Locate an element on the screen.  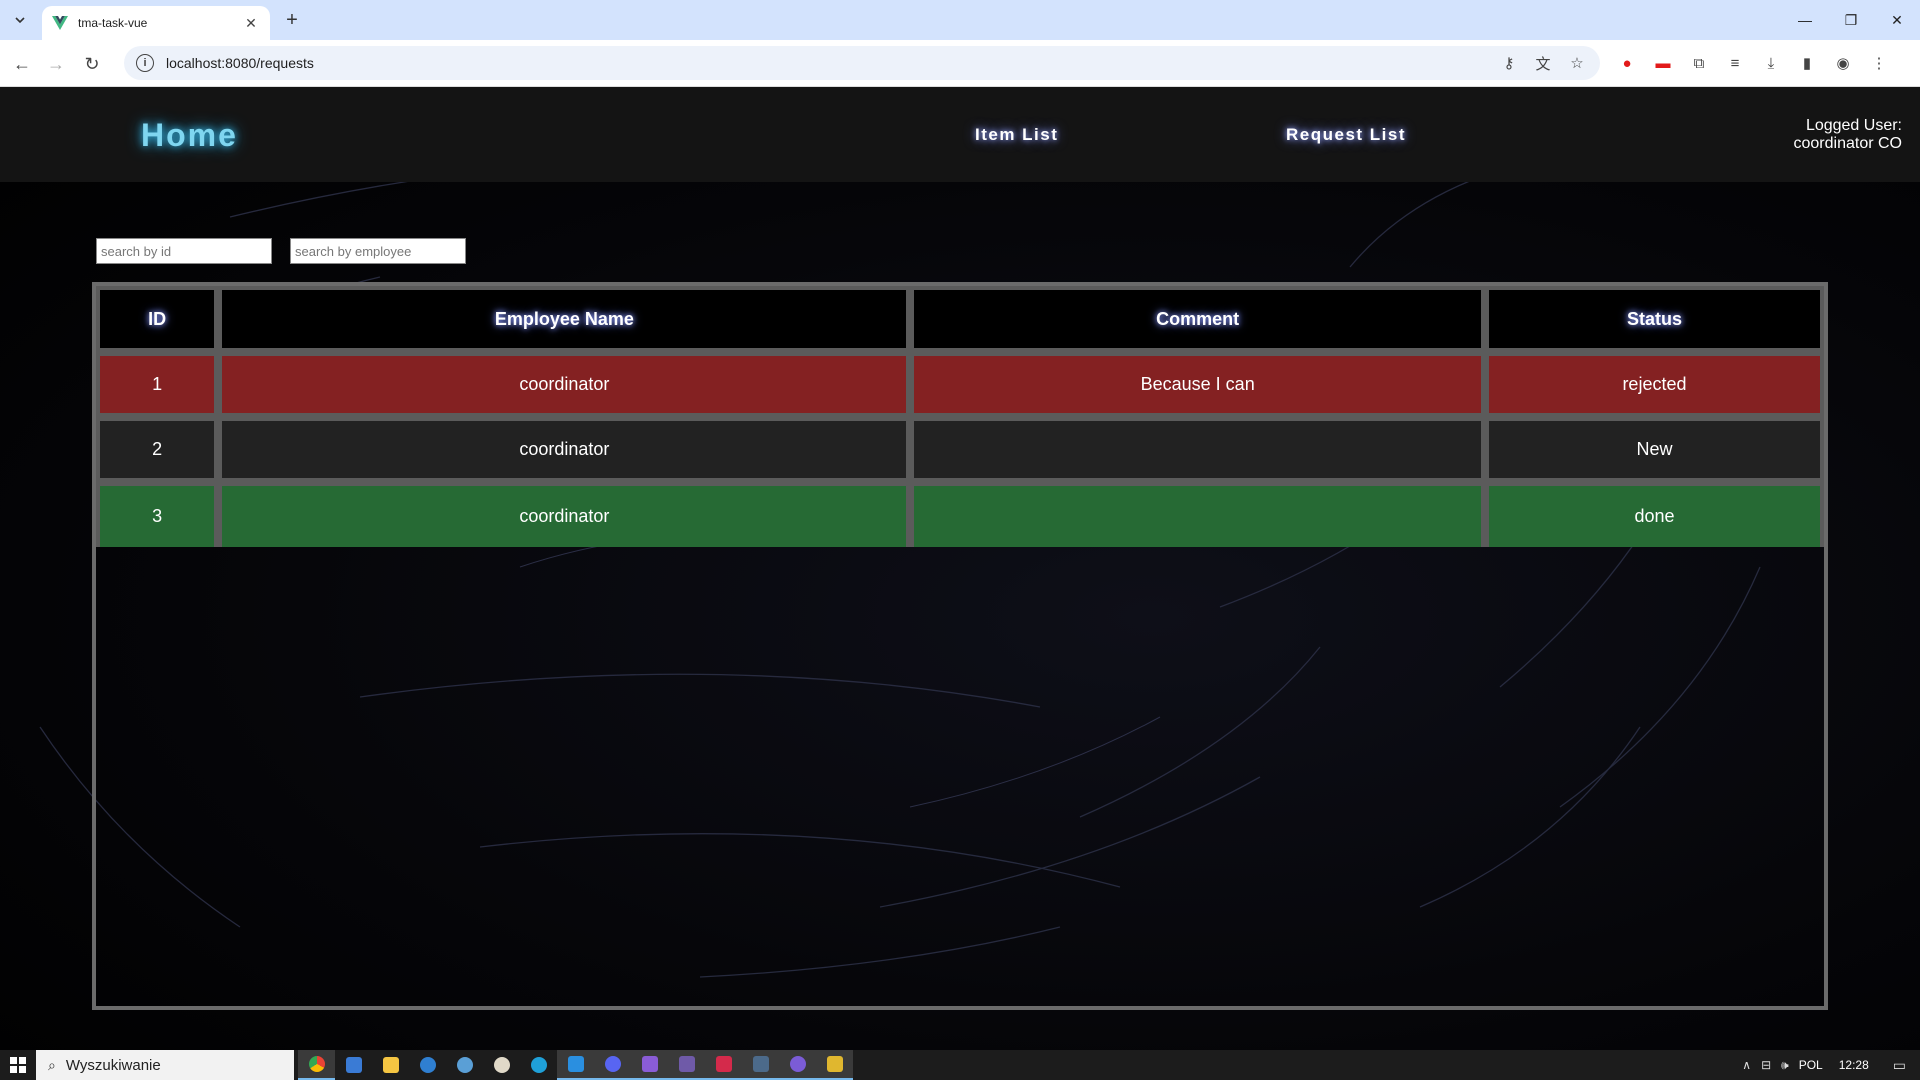
taskbar-vscode-icon is located at coordinates (575, 1065).